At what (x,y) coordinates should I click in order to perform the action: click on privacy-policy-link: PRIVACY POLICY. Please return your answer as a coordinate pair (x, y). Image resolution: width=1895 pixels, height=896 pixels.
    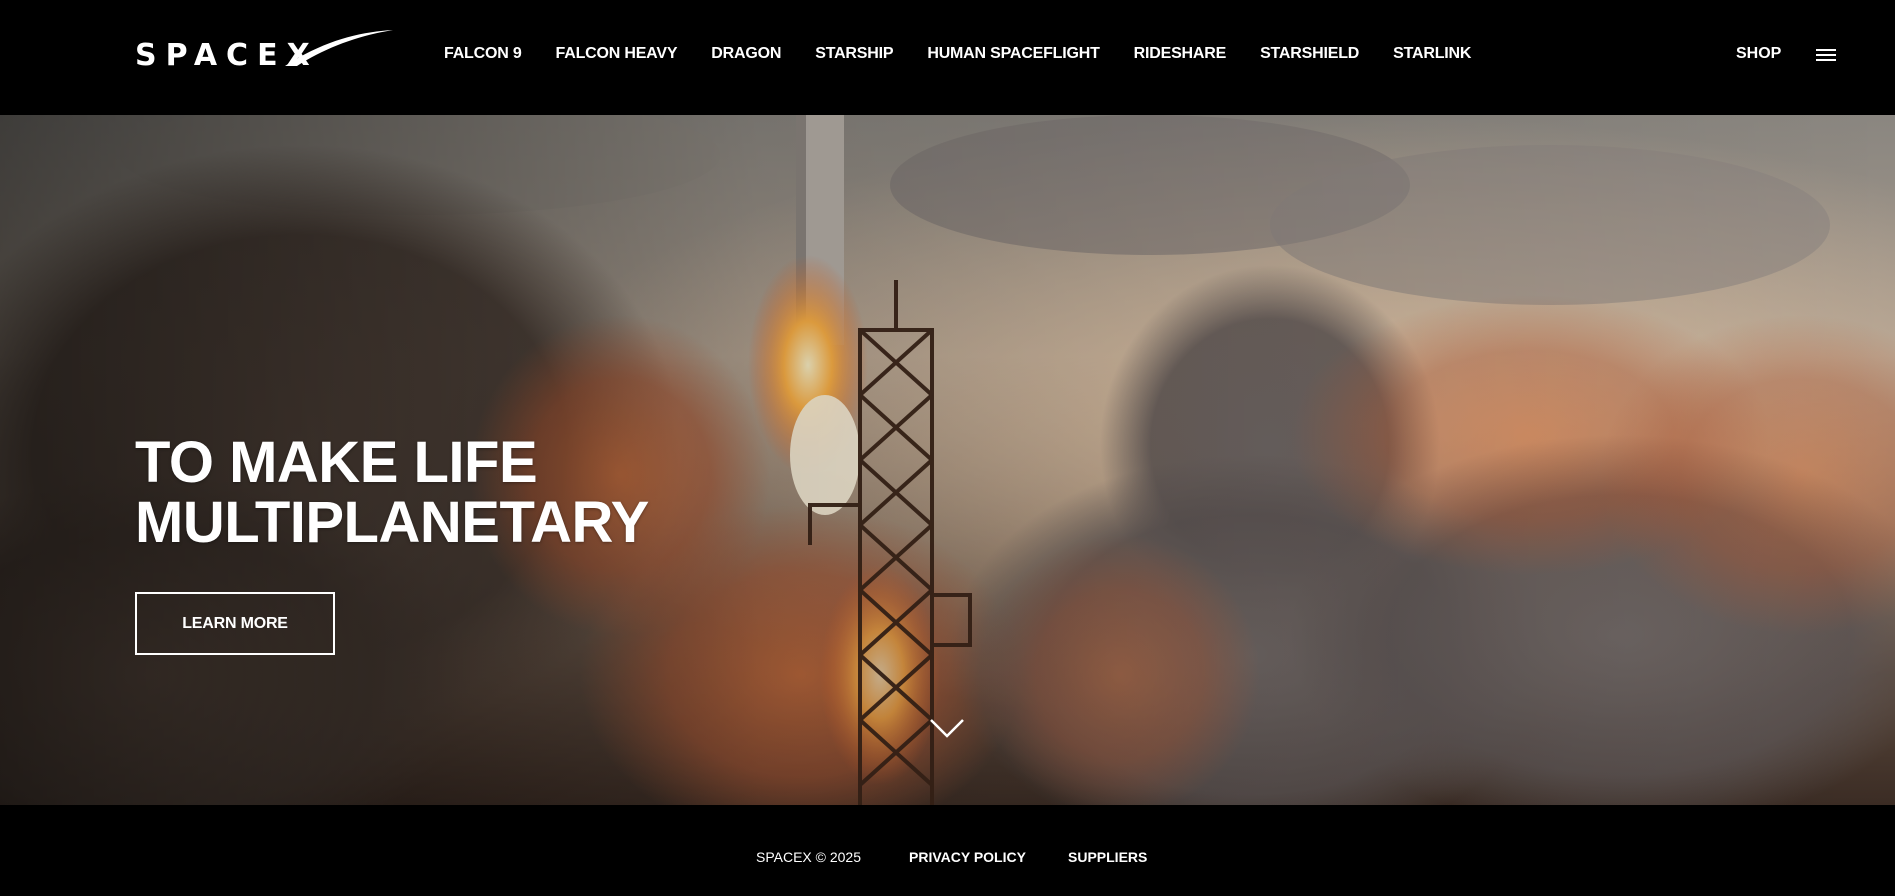
    Looking at the image, I should click on (967, 857).